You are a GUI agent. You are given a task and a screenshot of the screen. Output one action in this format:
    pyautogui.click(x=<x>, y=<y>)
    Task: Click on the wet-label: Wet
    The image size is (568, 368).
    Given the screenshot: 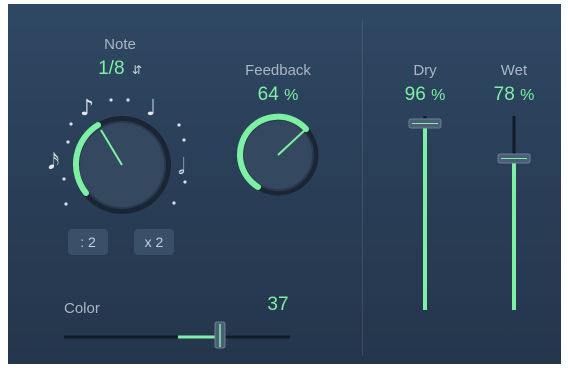 What is the action you would take?
    pyautogui.click(x=514, y=70)
    